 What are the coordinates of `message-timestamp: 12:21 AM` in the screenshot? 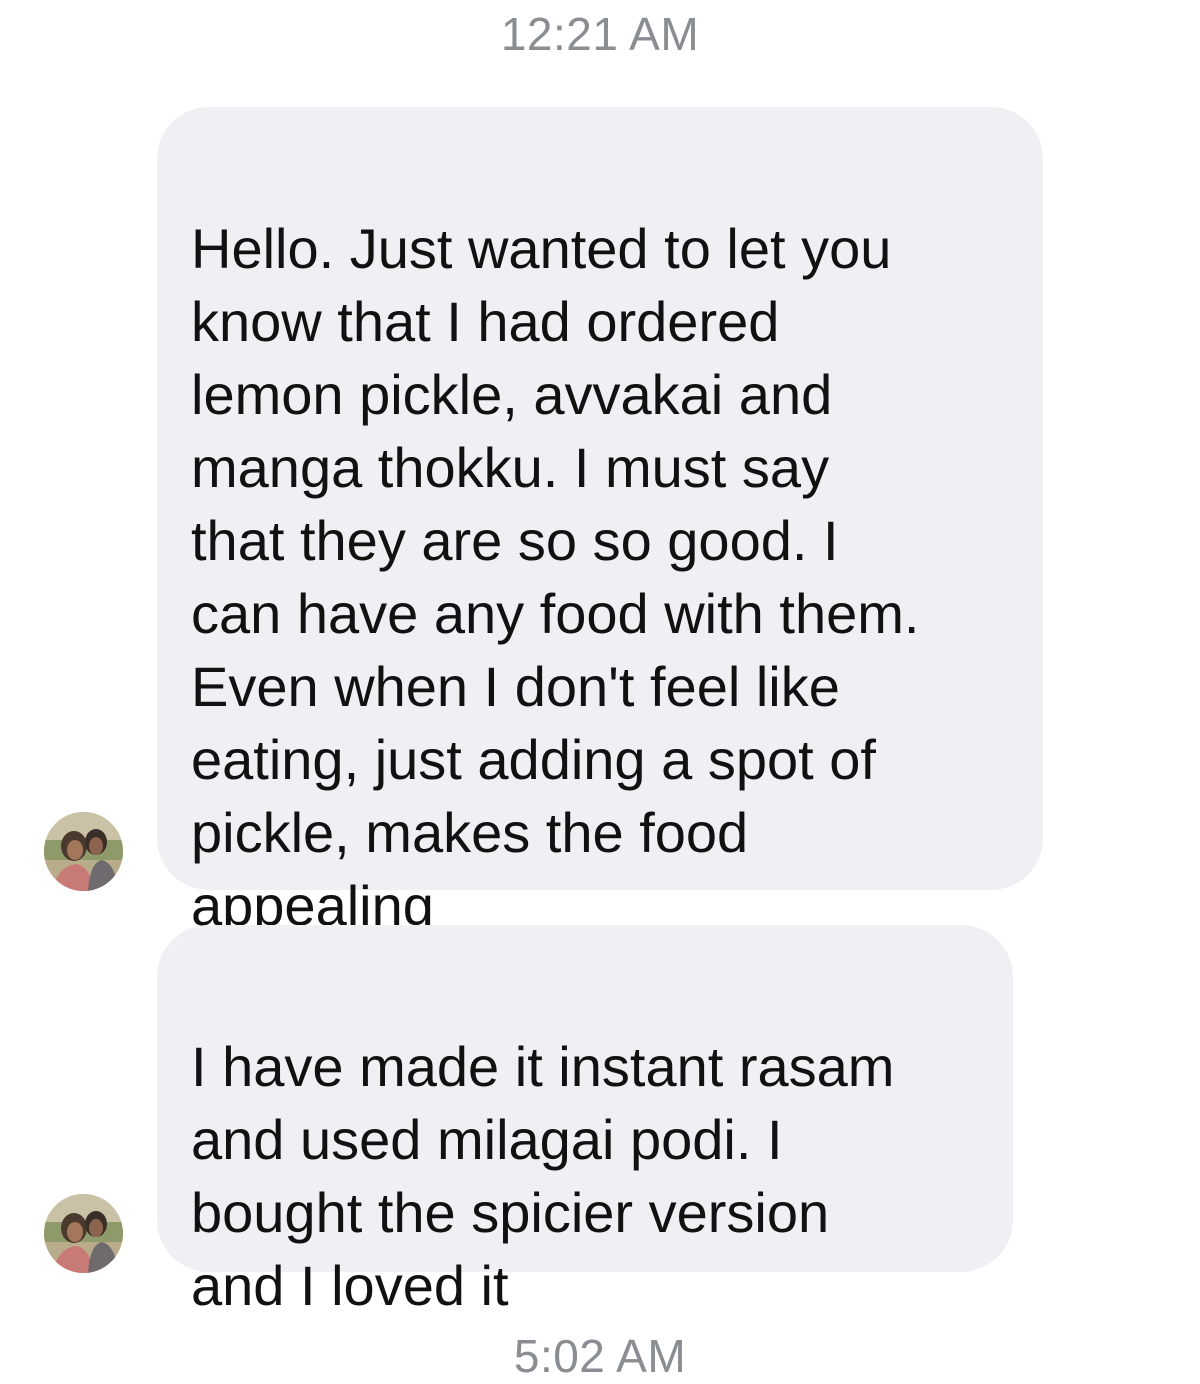 It's located at (600, 34).